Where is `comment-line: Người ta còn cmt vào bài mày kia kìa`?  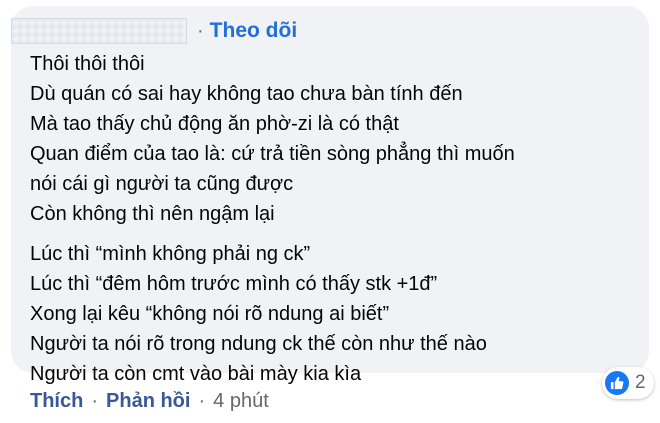
comment-line: Người ta còn cmt vào bài mày kia kìa is located at coordinates (196, 374).